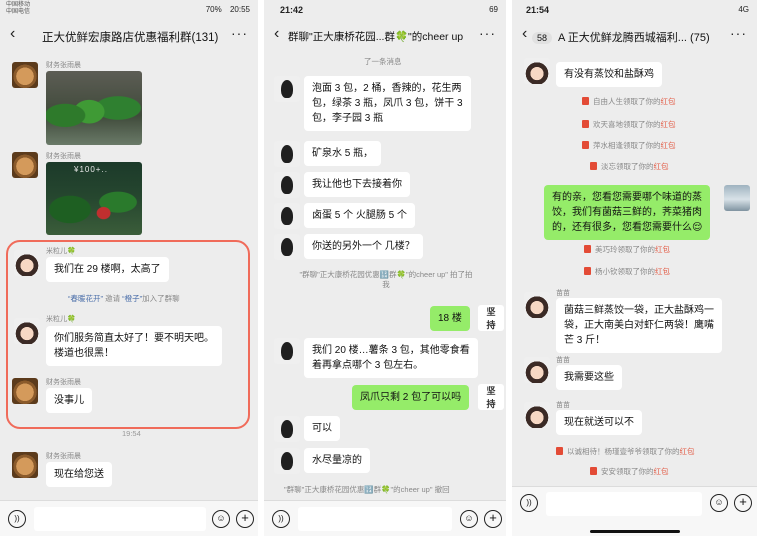  What do you see at coordinates (391, 358) in the screenshot?
I see `message-bubble: 我们 20 楼…薯条 3 包，其他零食看 着再拿点哪个 3 包左右。` at bounding box center [391, 358].